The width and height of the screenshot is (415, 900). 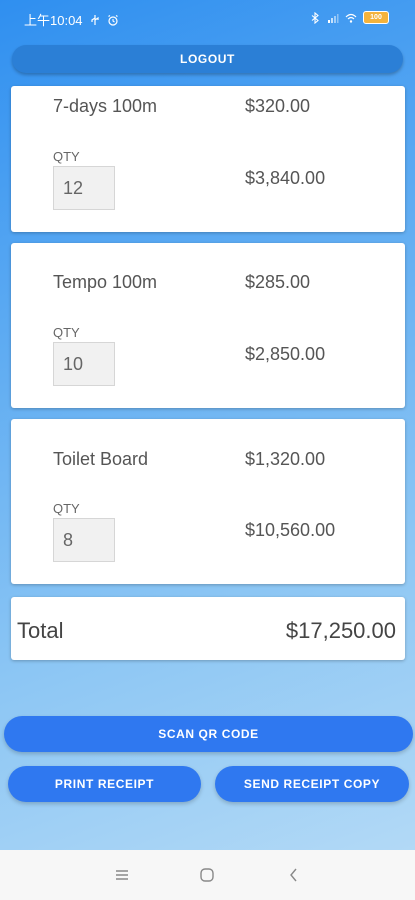 I want to click on status-time: 上午10:04, so click(x=53, y=20).